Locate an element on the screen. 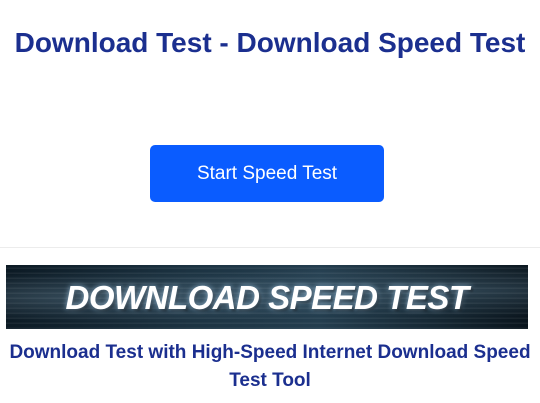  page-title: Download Test - Download Speed Test is located at coordinates (270, 42).